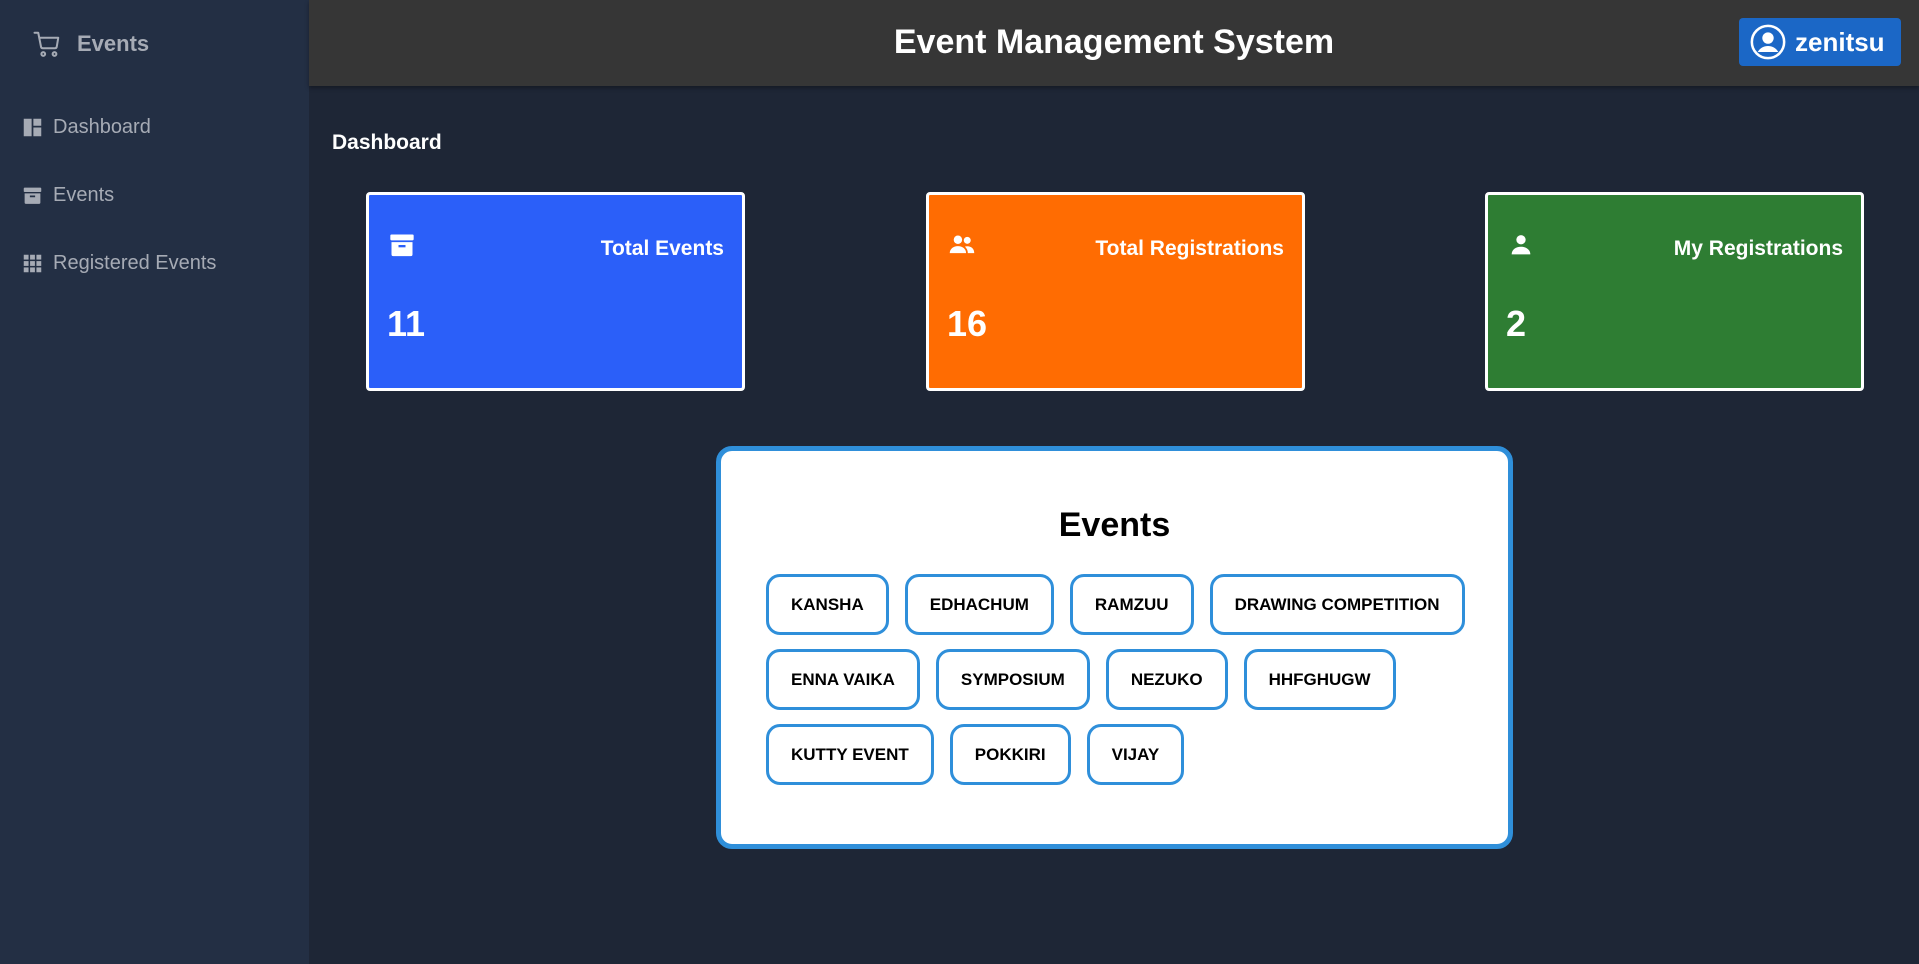 The height and width of the screenshot is (964, 1919). Describe the element at coordinates (1115, 291) in the screenshot. I see `total-registrations-card: Total Registrations 16` at that location.